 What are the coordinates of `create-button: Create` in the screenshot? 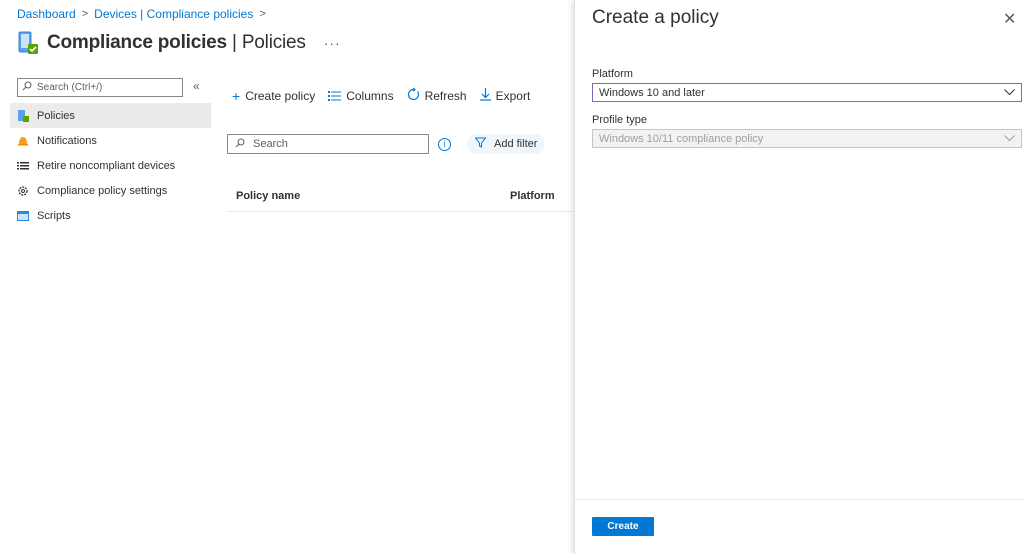 It's located at (623, 526).